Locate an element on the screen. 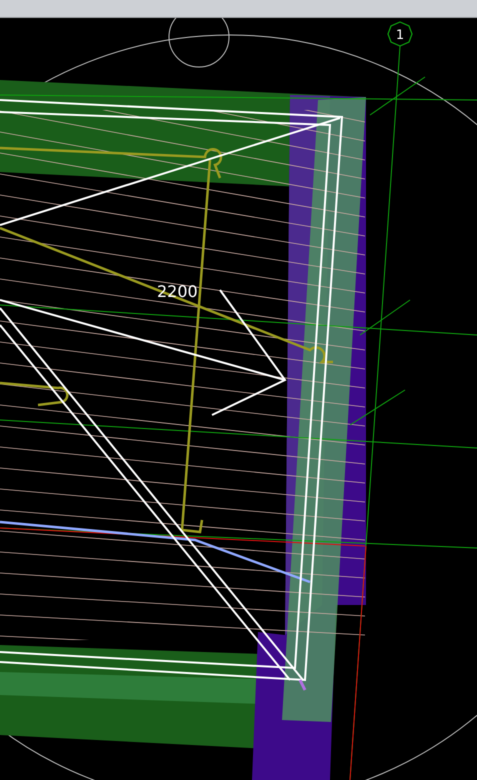 This screenshot has width=477, height=780. dimension-text: 2200 is located at coordinates (177, 291).